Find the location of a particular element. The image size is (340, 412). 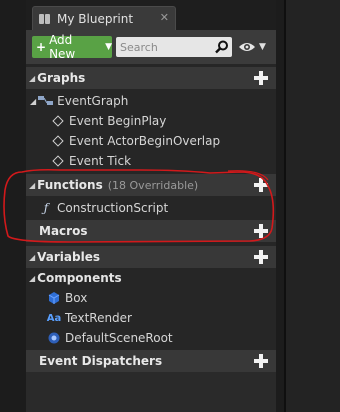

scene-root-icon is located at coordinates (54, 338).